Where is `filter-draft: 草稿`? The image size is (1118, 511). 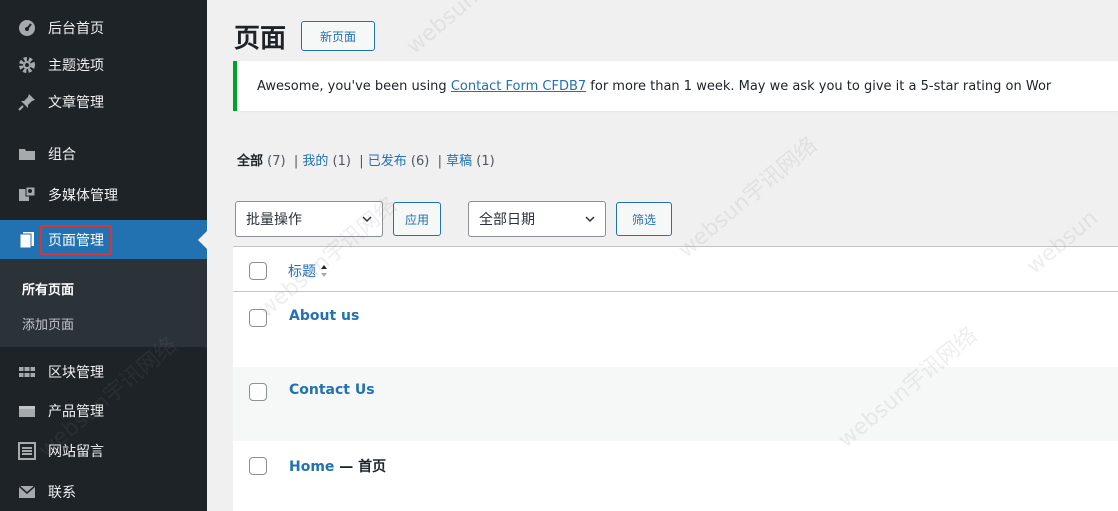
filter-draft: 草稿 is located at coordinates (459, 161).